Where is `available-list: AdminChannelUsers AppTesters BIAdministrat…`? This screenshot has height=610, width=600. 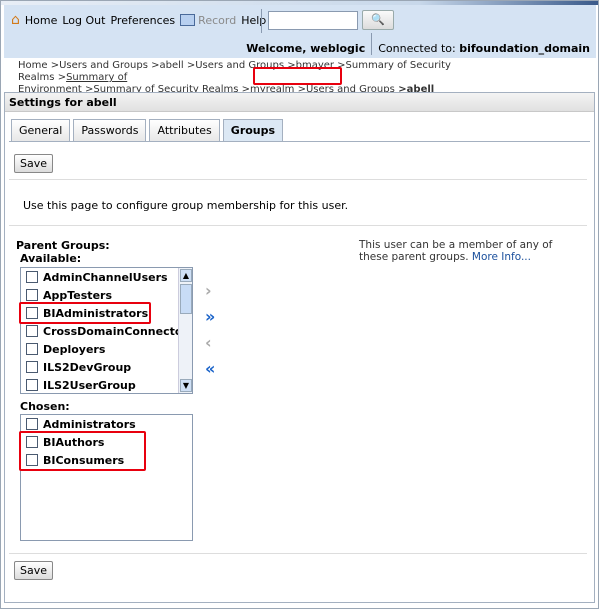
available-list: AdminChannelUsers AppTesters BIAdministrat… is located at coordinates (106, 330).